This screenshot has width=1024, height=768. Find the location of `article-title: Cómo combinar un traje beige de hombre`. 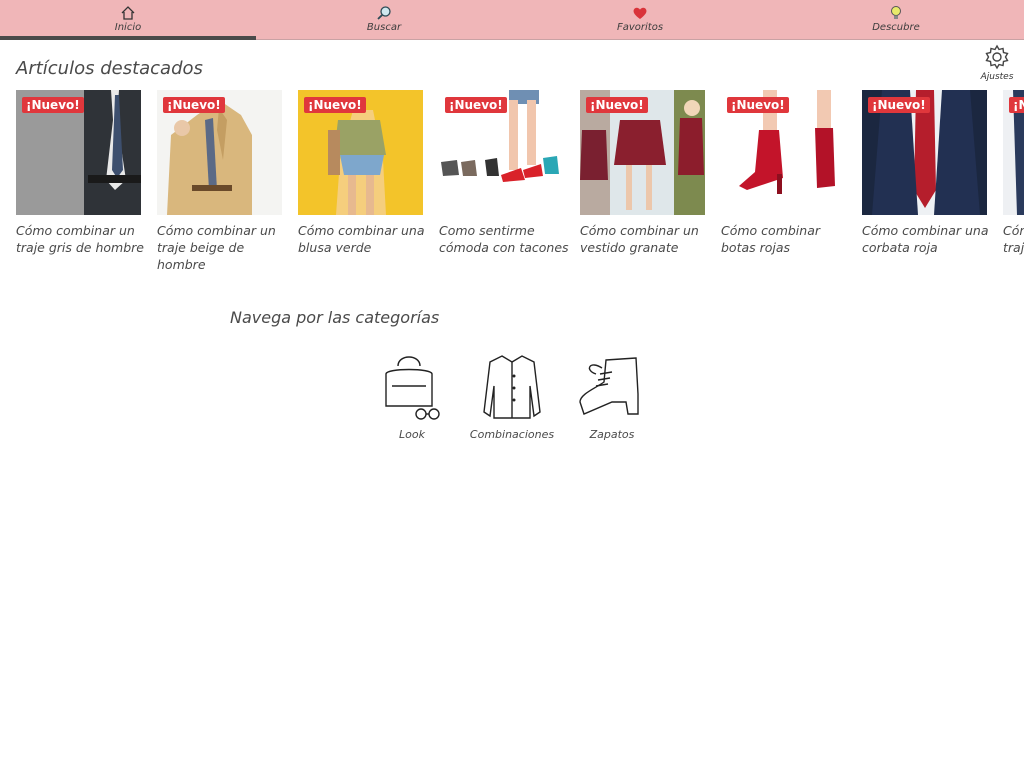

article-title: Cómo combinar un traje beige de hombre is located at coordinates (216, 247).